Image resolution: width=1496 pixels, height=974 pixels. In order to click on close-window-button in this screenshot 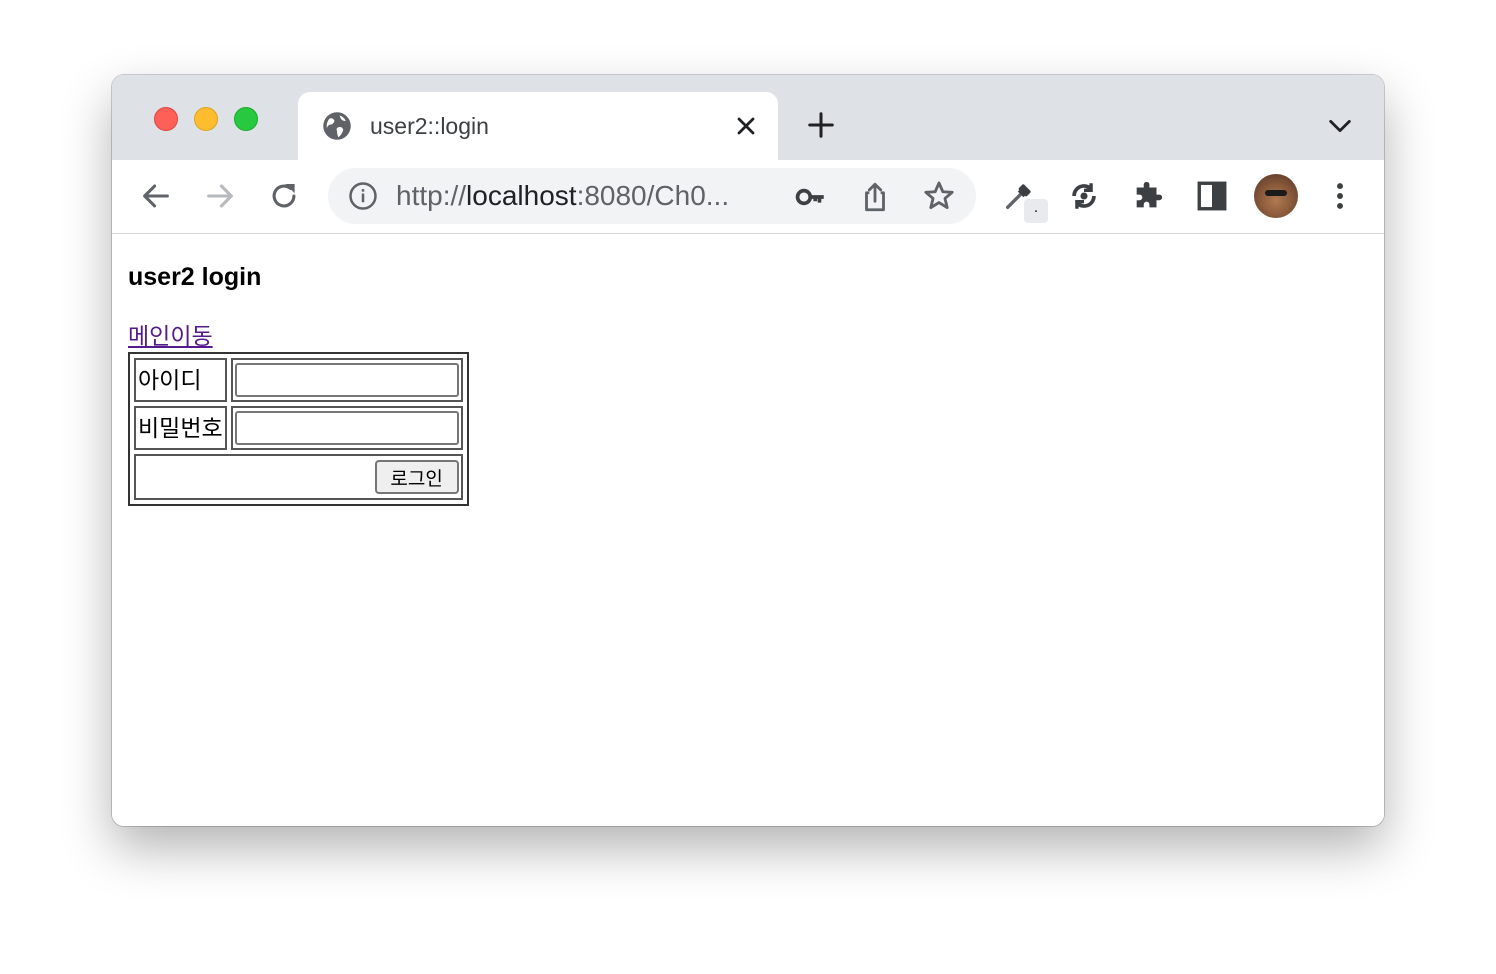, I will do `click(166, 119)`.